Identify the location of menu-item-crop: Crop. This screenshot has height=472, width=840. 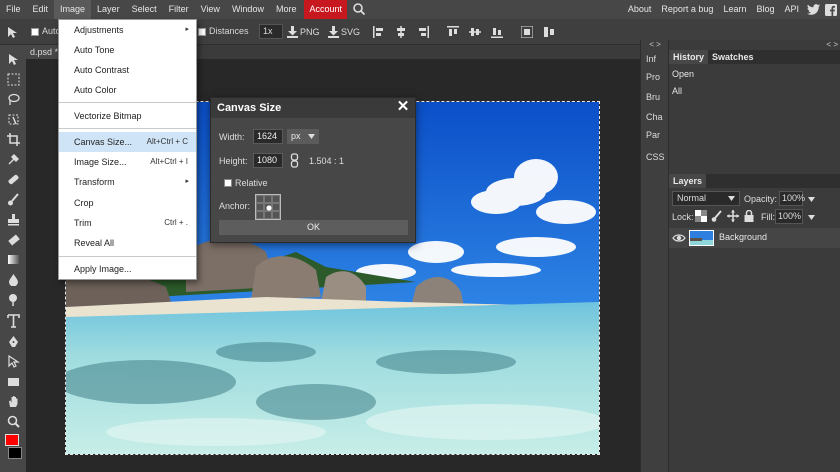
(127, 203).